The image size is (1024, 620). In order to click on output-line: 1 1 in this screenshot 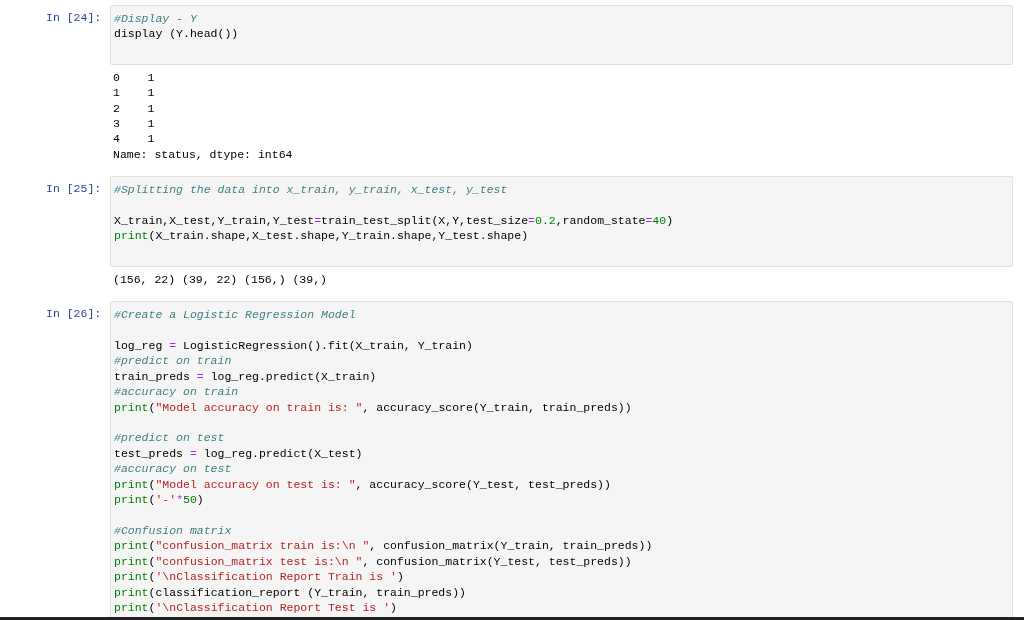, I will do `click(134, 93)`.